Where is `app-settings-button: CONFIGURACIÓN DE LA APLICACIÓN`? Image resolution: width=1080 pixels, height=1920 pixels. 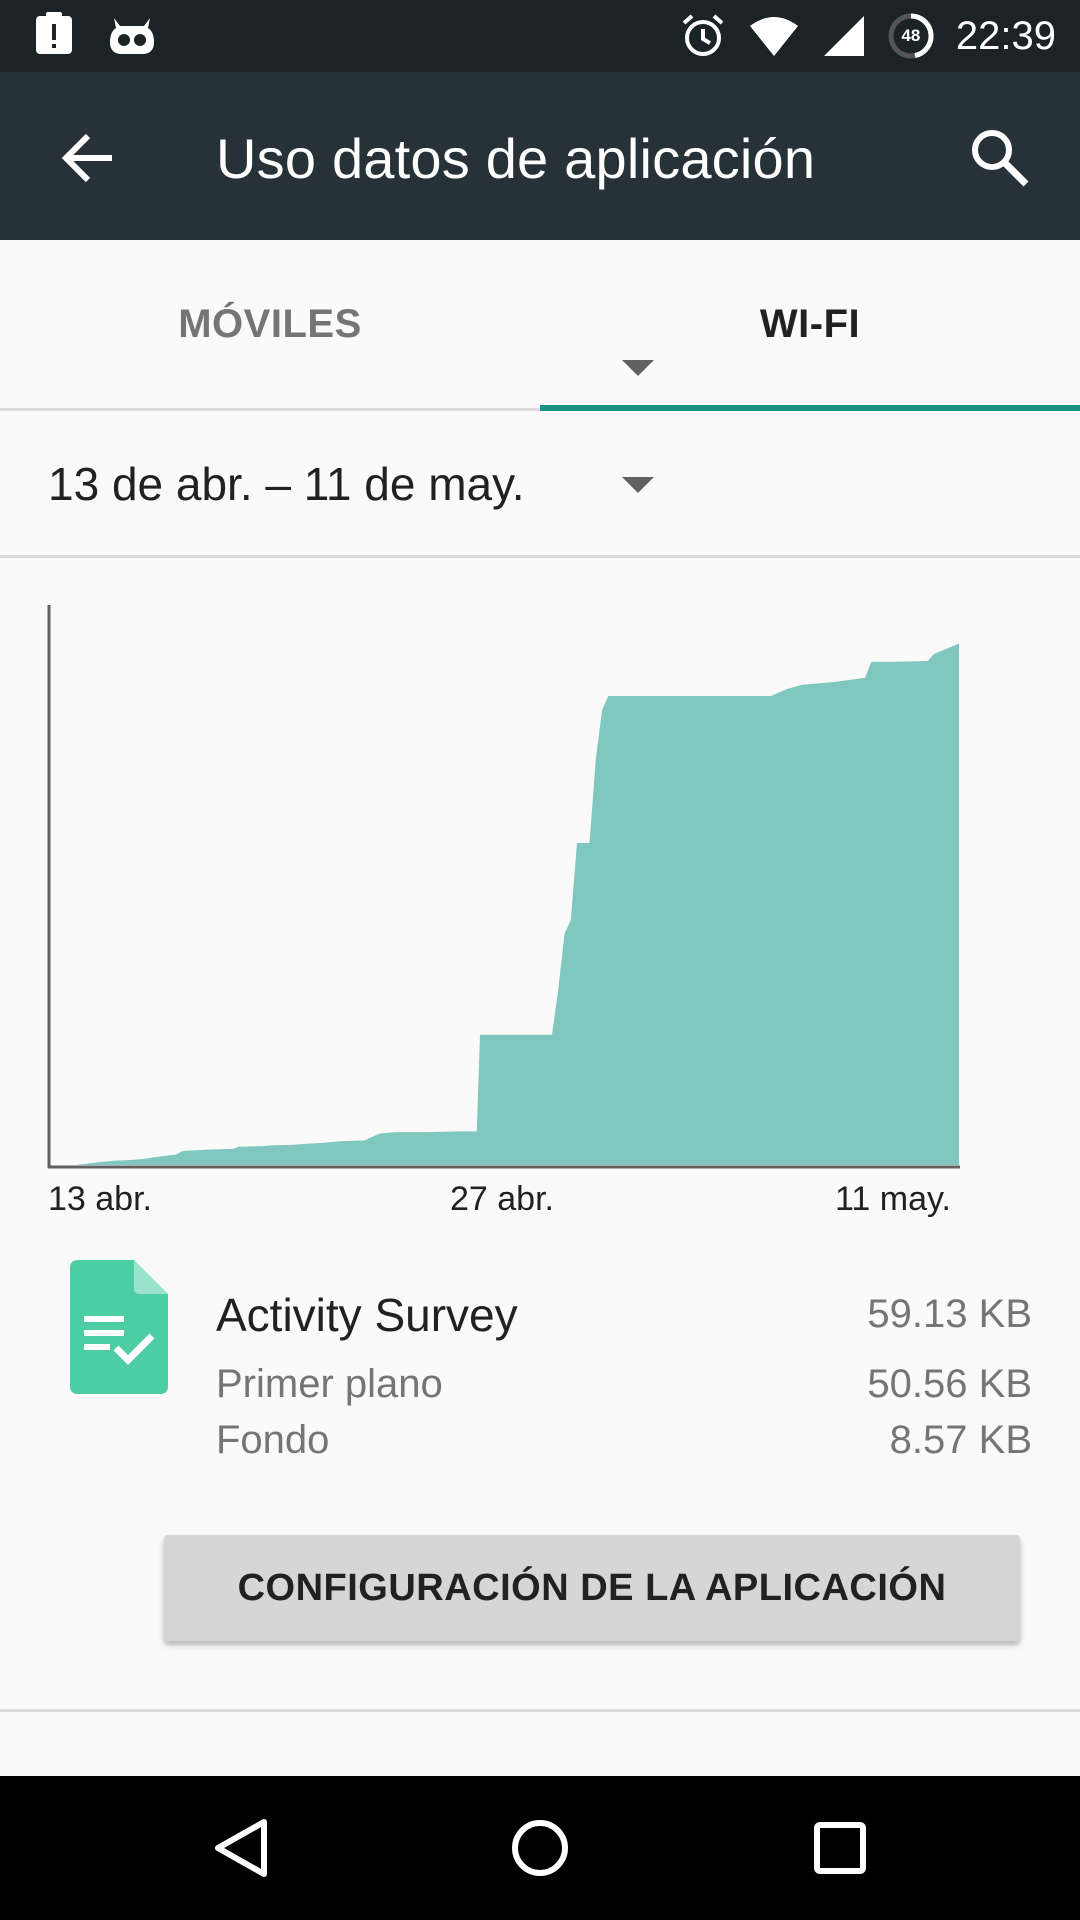 app-settings-button: CONFIGURACIÓN DE LA APLICACIÓN is located at coordinates (592, 1588).